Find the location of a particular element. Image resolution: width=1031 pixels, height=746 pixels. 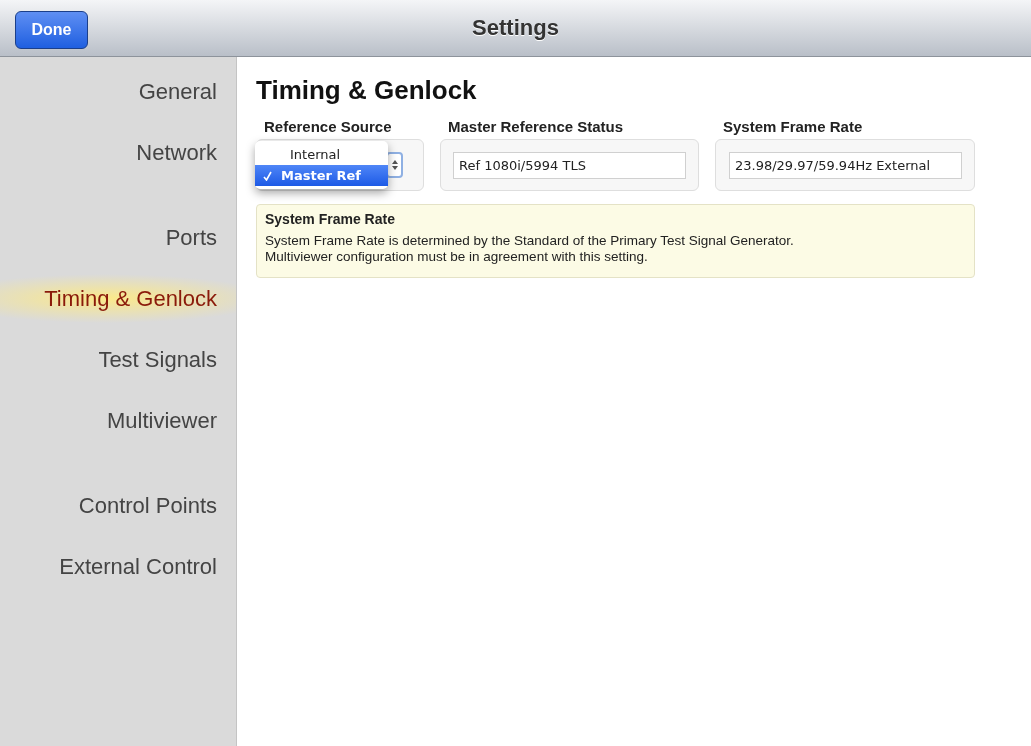

sidebar-item: Multiviewer is located at coordinates (118, 420).